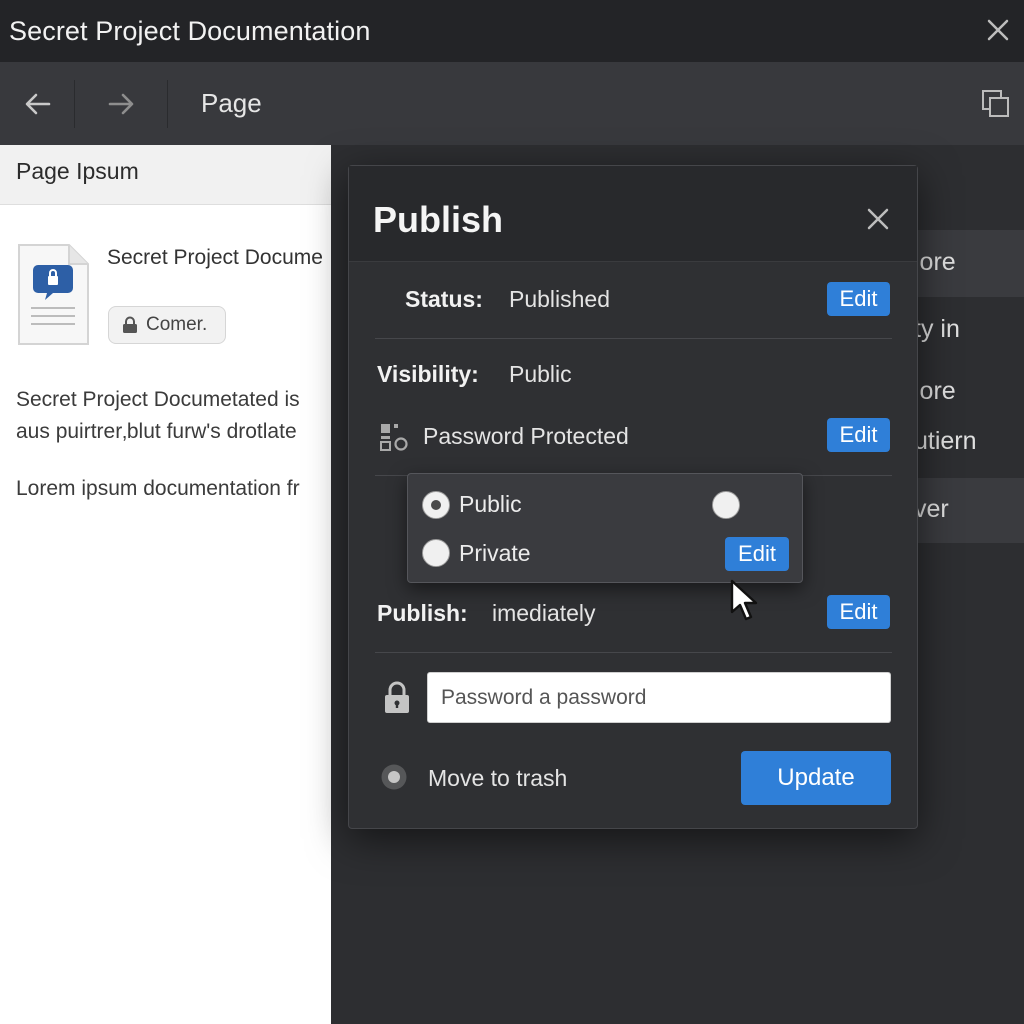  I want to click on move-to-trash-link: Move to trash, so click(497, 778).